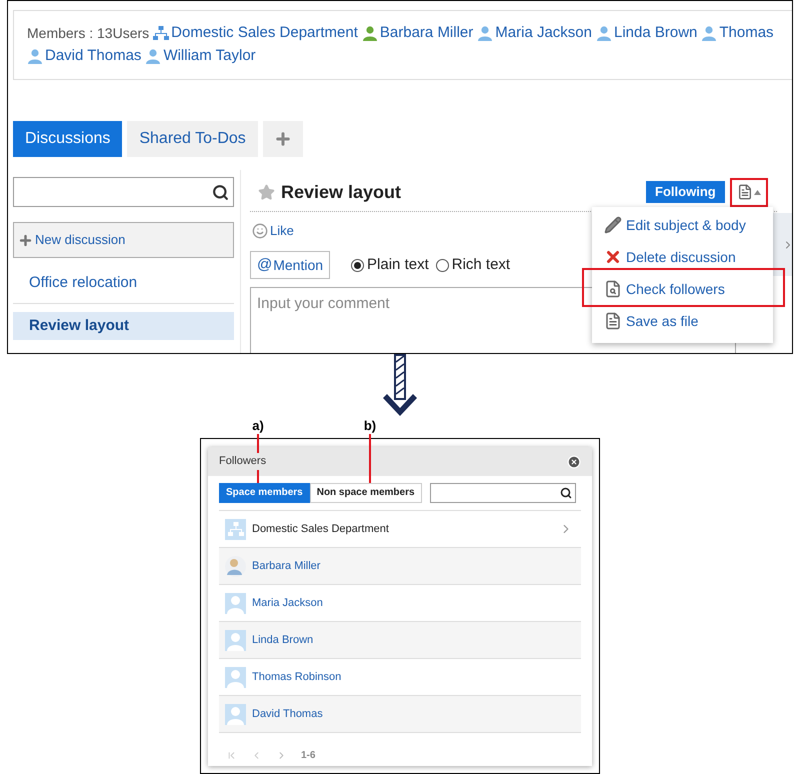 The image size is (800, 774). What do you see at coordinates (400, 640) in the screenshot?
I see `follower-row: Linda Brown` at bounding box center [400, 640].